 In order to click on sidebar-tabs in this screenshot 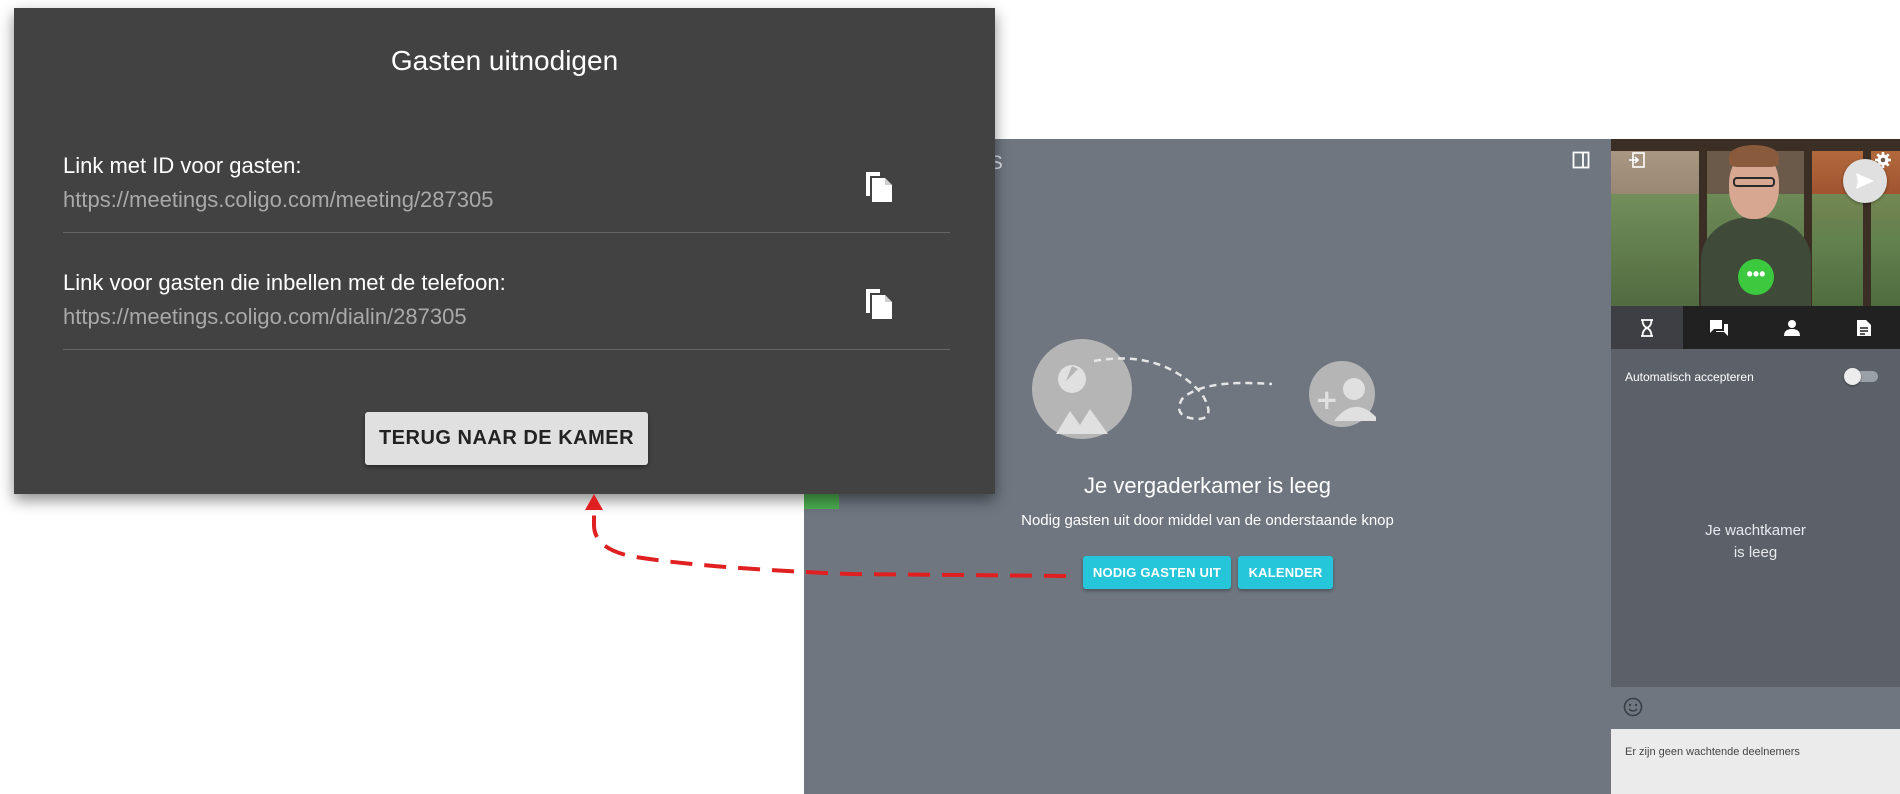, I will do `click(1755, 327)`.